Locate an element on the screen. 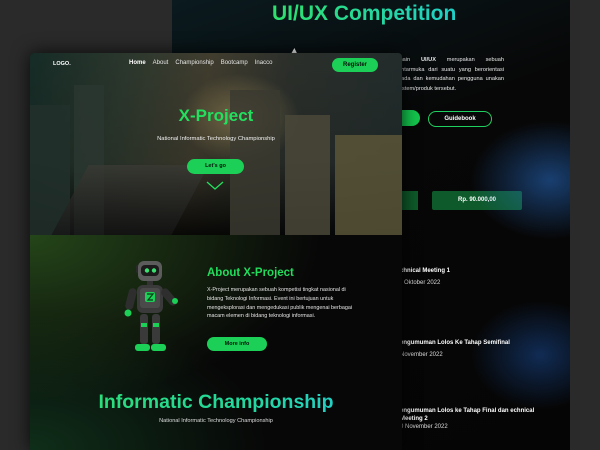  robot-illustration is located at coordinates (151, 306).